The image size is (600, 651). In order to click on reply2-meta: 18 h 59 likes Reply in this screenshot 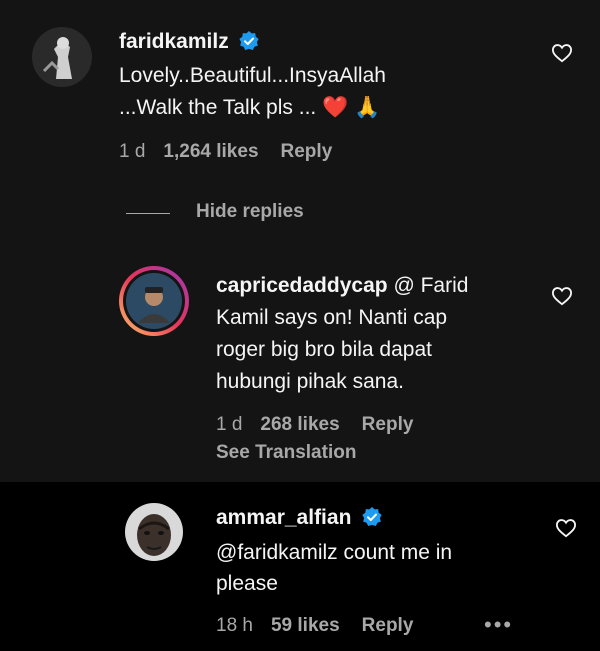, I will do `click(325, 626)`.